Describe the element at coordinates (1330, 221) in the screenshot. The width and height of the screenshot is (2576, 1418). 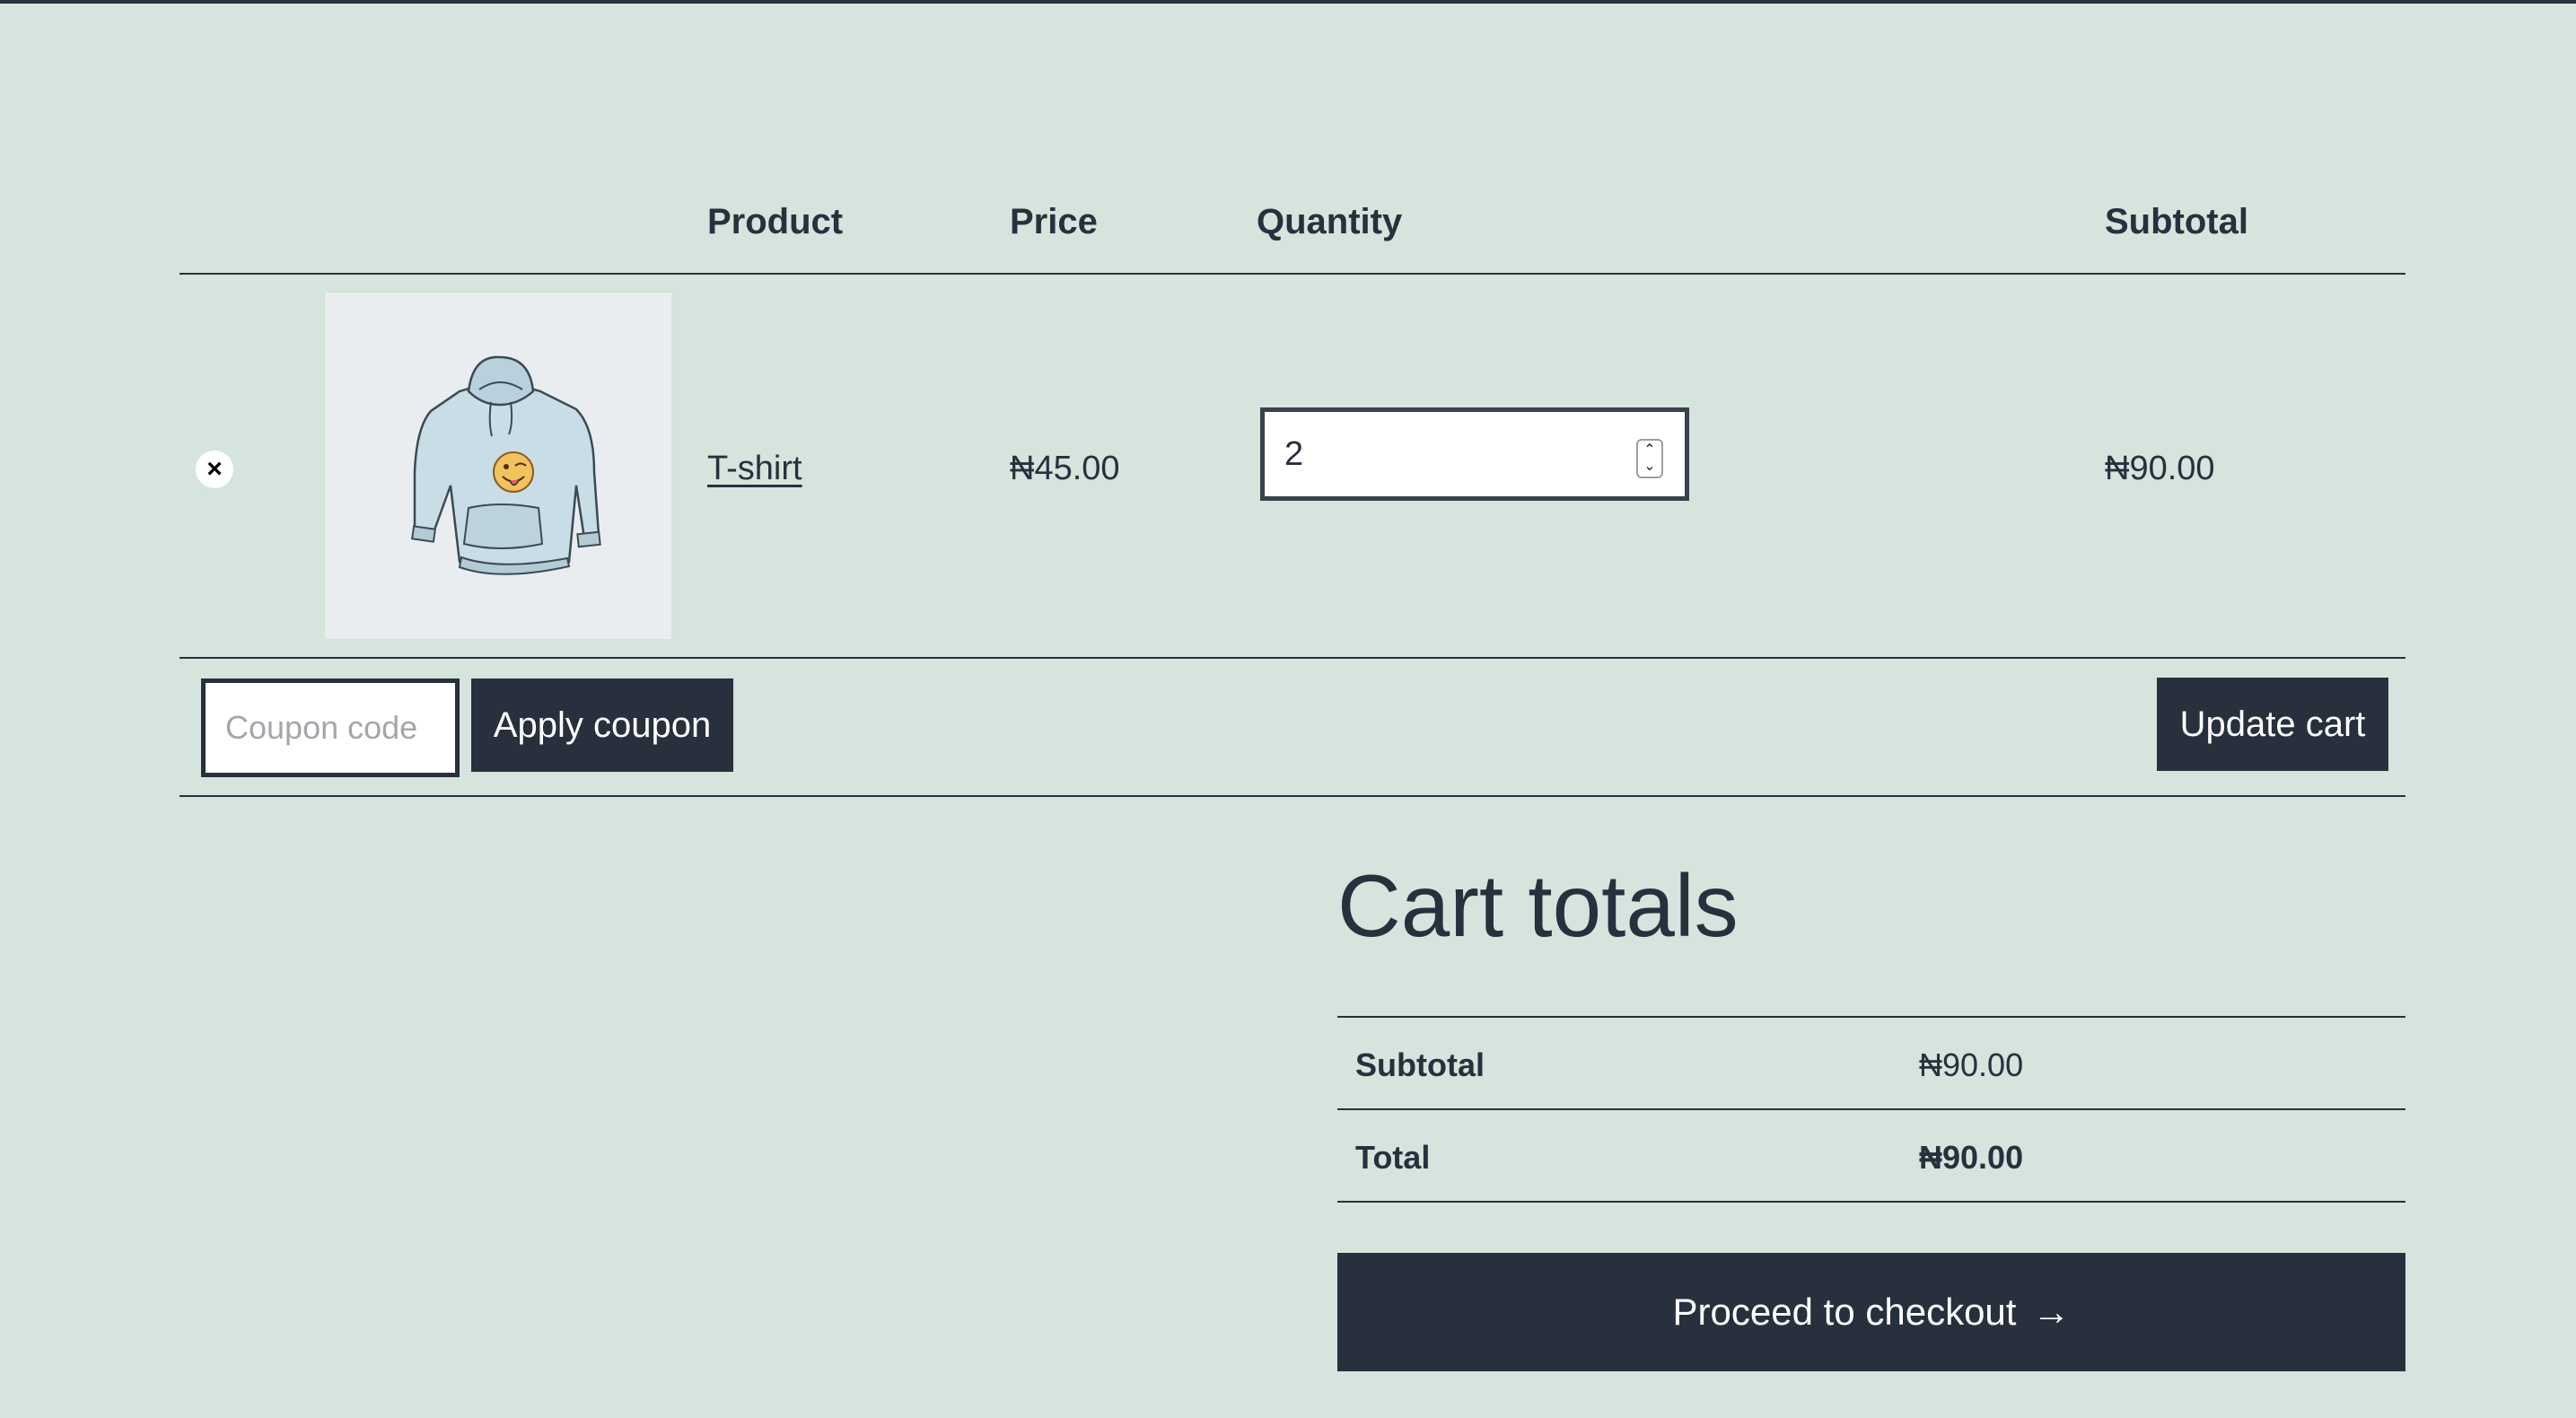
I see `header-quantity: Quantity` at that location.